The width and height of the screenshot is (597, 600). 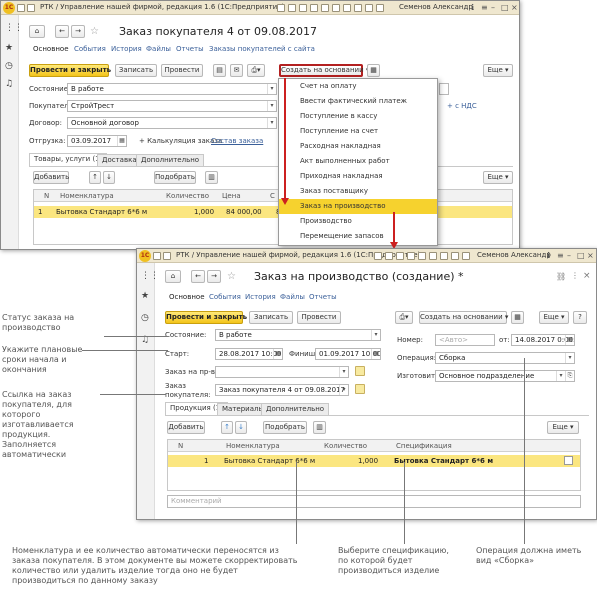 What do you see at coordinates (172, 123) in the screenshot?
I see `contract-field: Основной договор ▾` at bounding box center [172, 123].